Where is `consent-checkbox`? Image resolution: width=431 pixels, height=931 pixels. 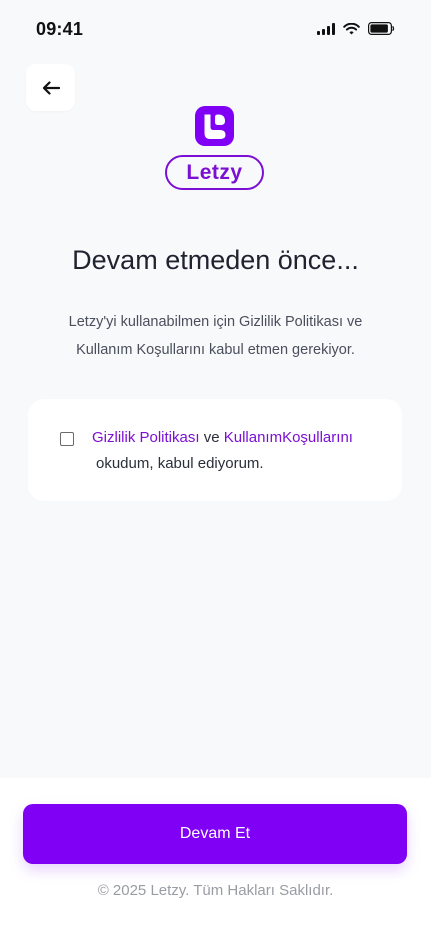
consent-checkbox is located at coordinates (67, 439).